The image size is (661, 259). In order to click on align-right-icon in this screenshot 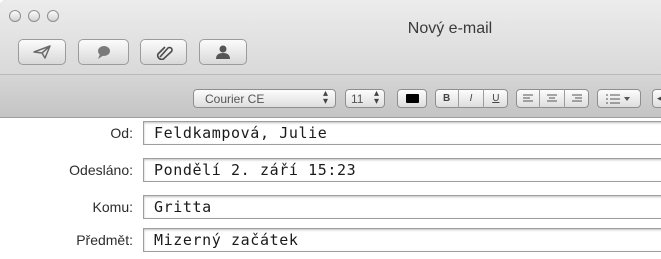, I will do `click(576, 98)`.